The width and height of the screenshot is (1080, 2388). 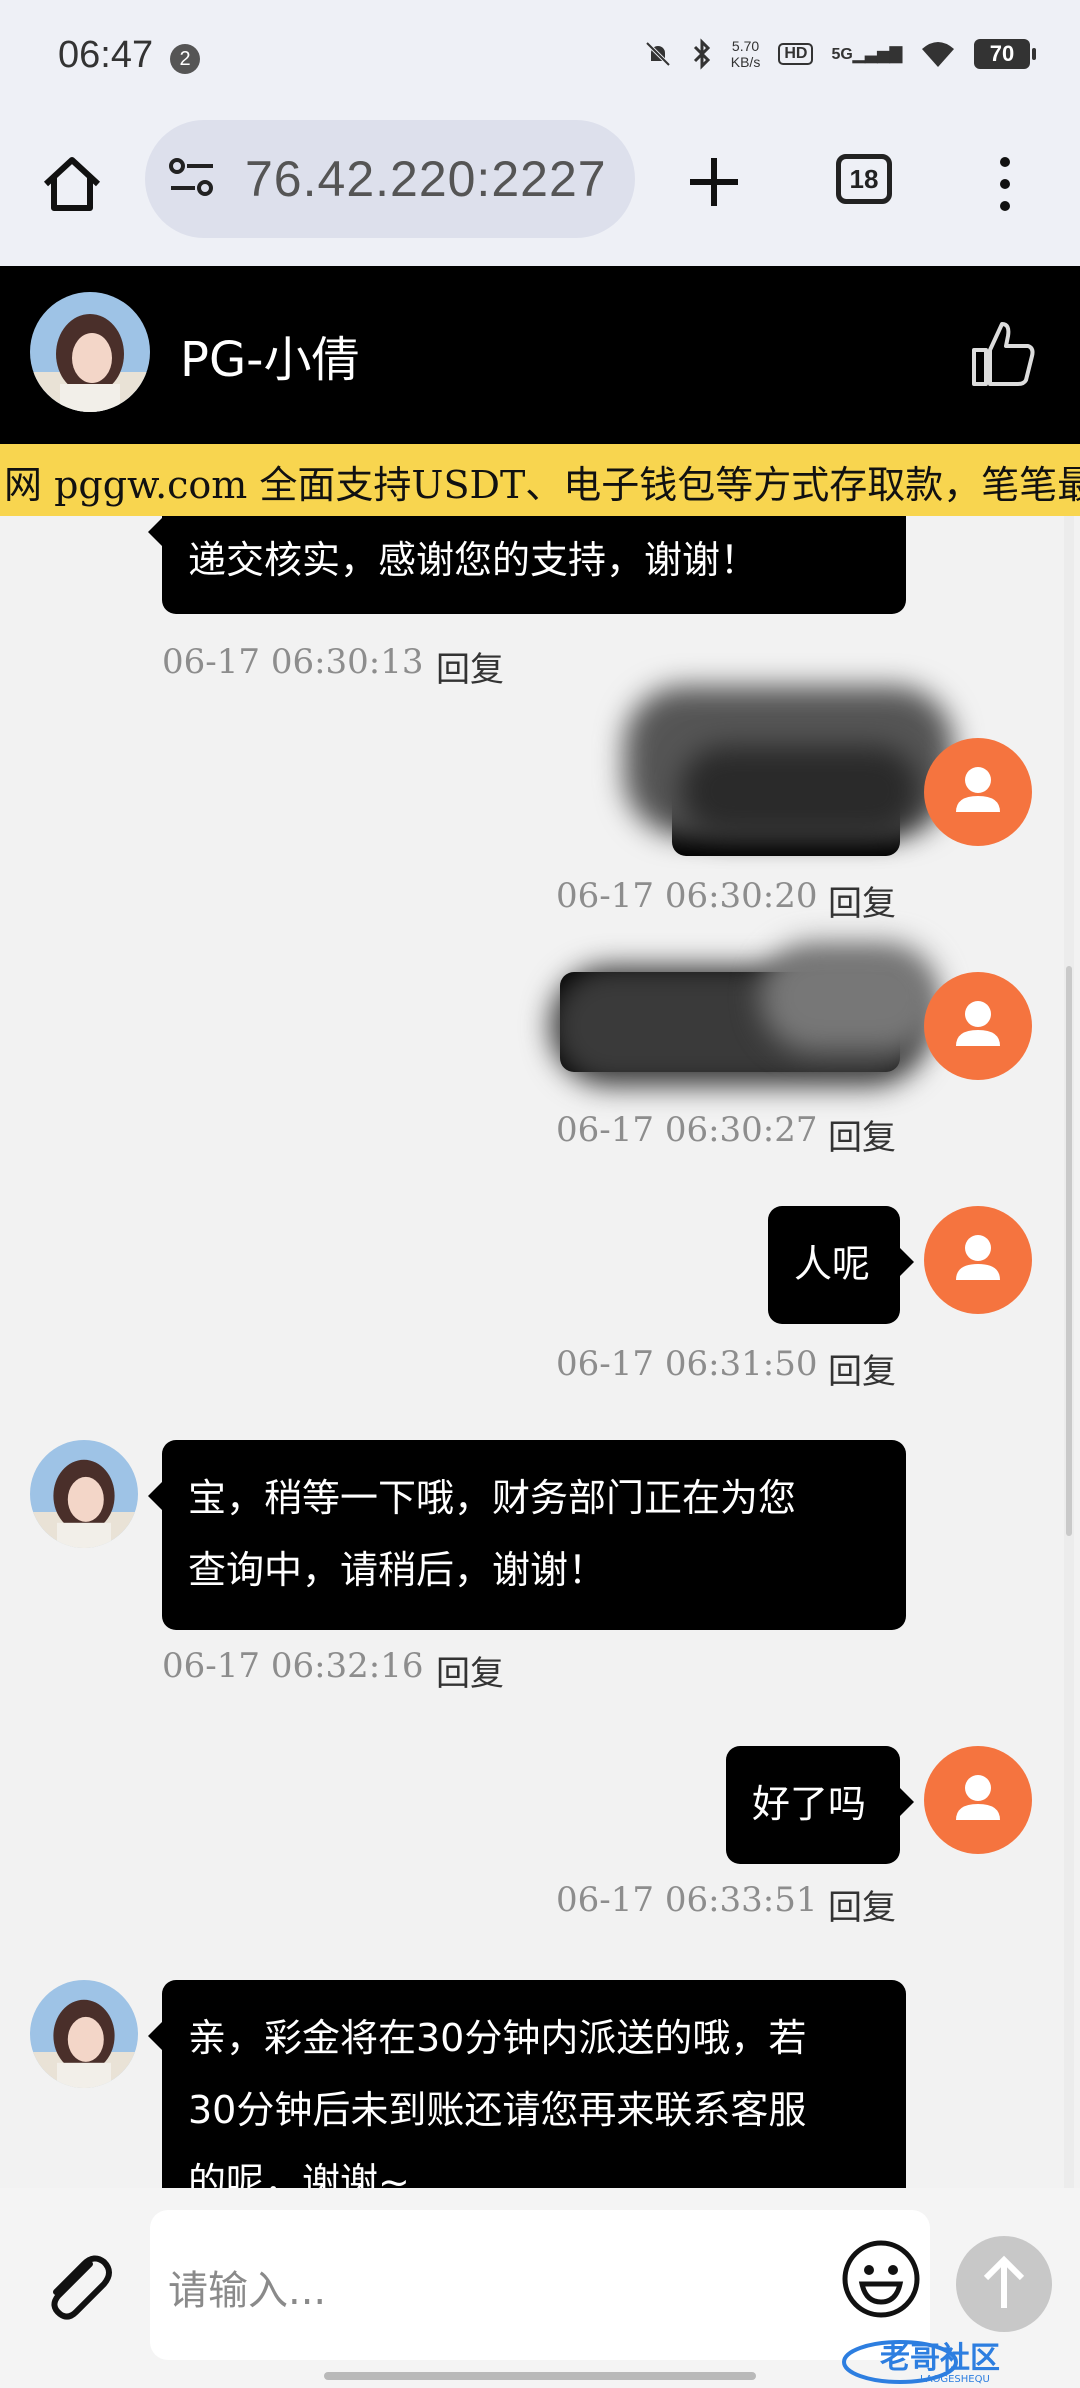 I want to click on message-line: 人呢, so click(x=832, y=1264).